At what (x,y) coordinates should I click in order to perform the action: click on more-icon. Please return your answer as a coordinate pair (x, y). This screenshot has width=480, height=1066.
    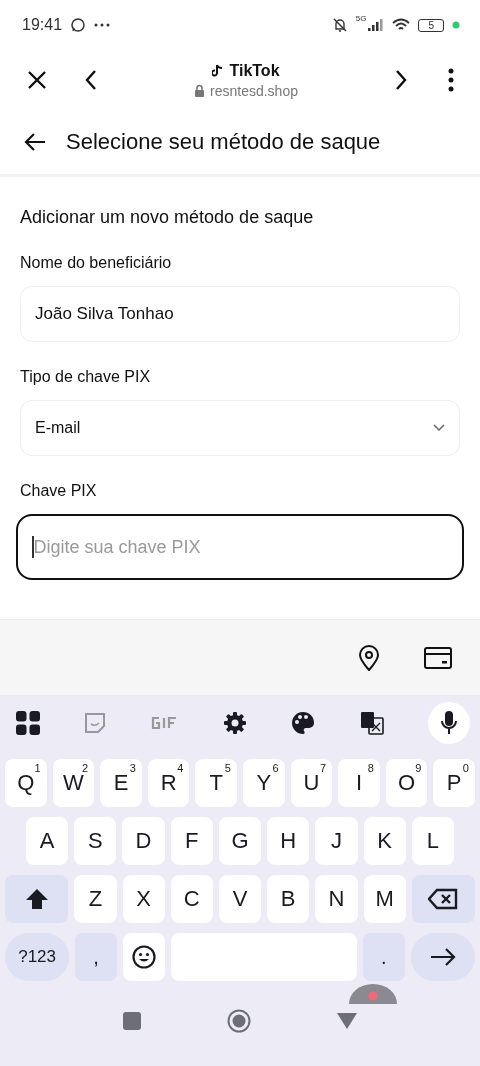
    Looking at the image, I should click on (102, 25).